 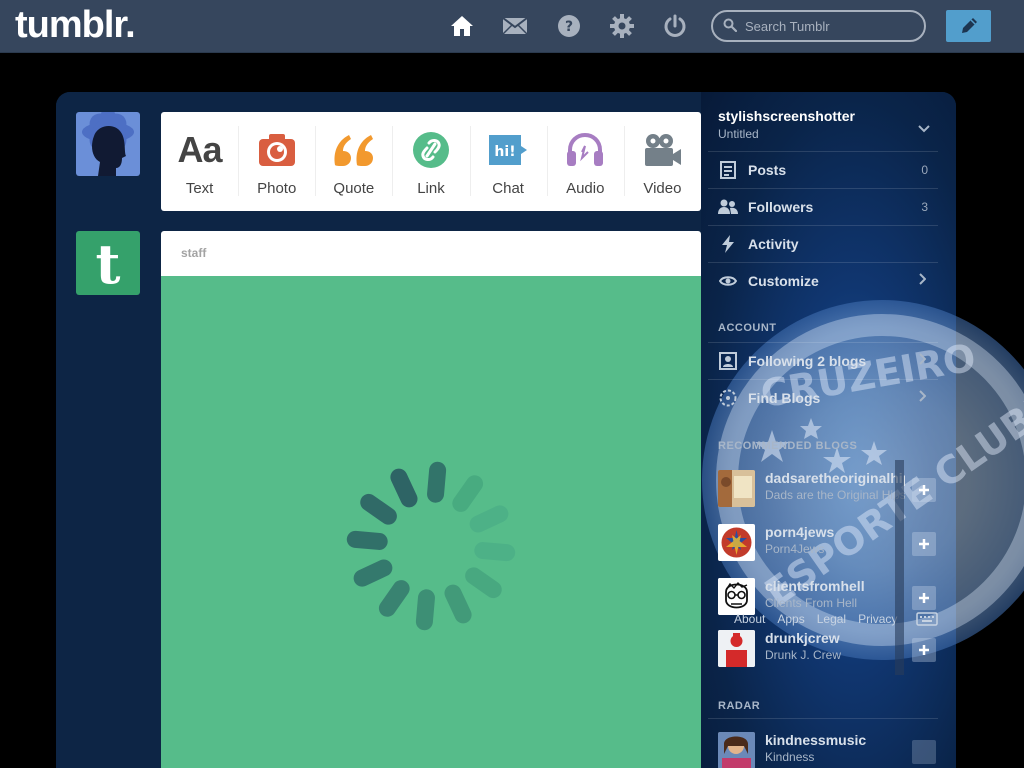 I want to click on sidebar-item-customize: Customize, so click(x=823, y=280).